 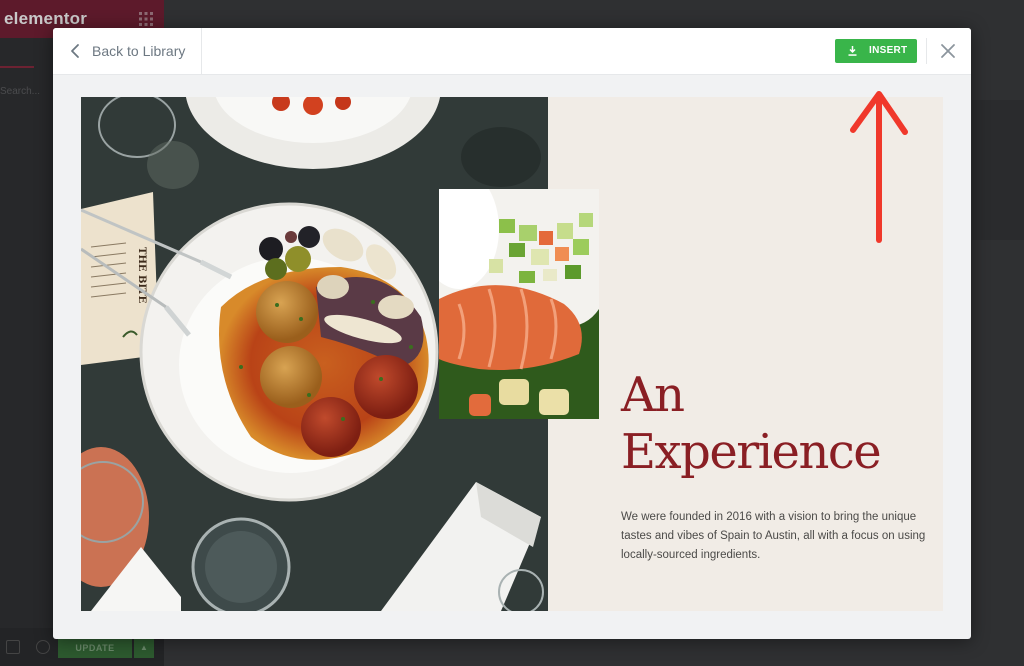 What do you see at coordinates (879, 167) in the screenshot?
I see `arrow-up-icon` at bounding box center [879, 167].